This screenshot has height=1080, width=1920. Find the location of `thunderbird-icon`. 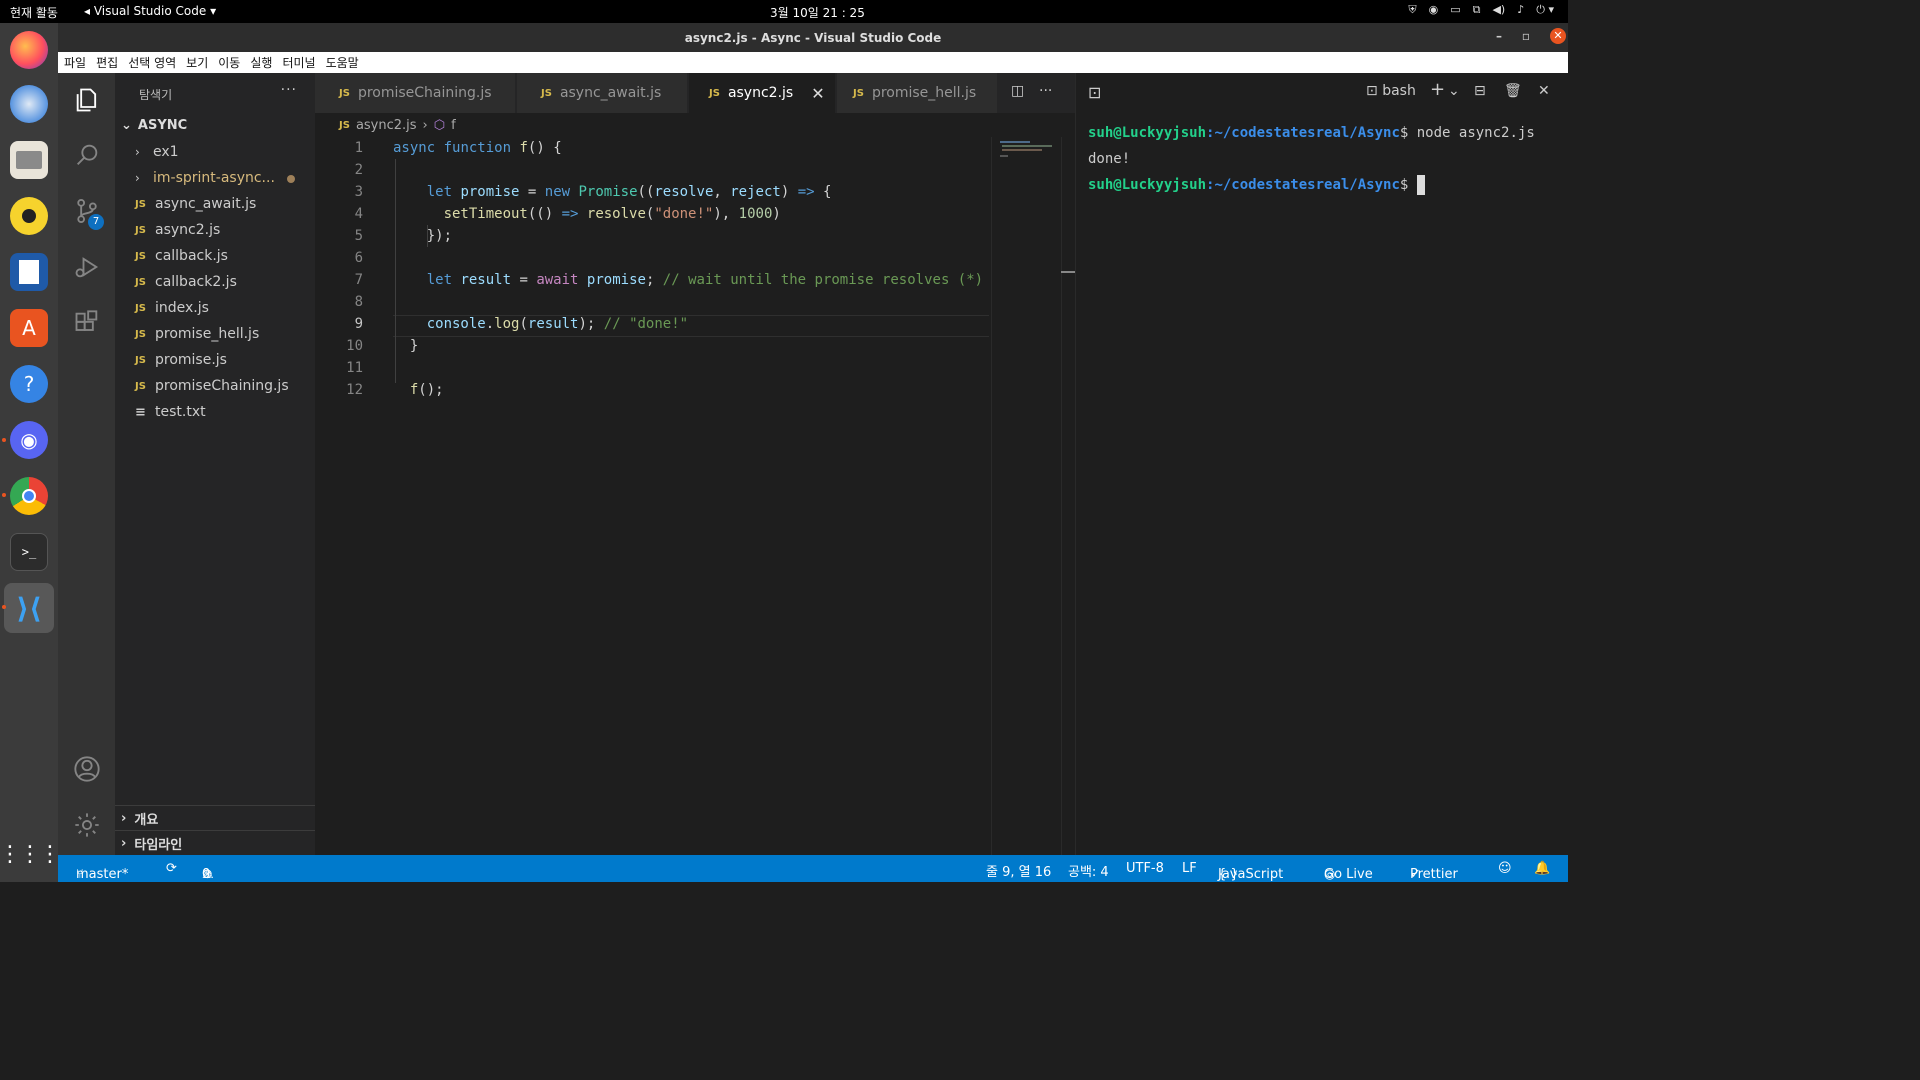

thunderbird-icon is located at coordinates (29, 104).